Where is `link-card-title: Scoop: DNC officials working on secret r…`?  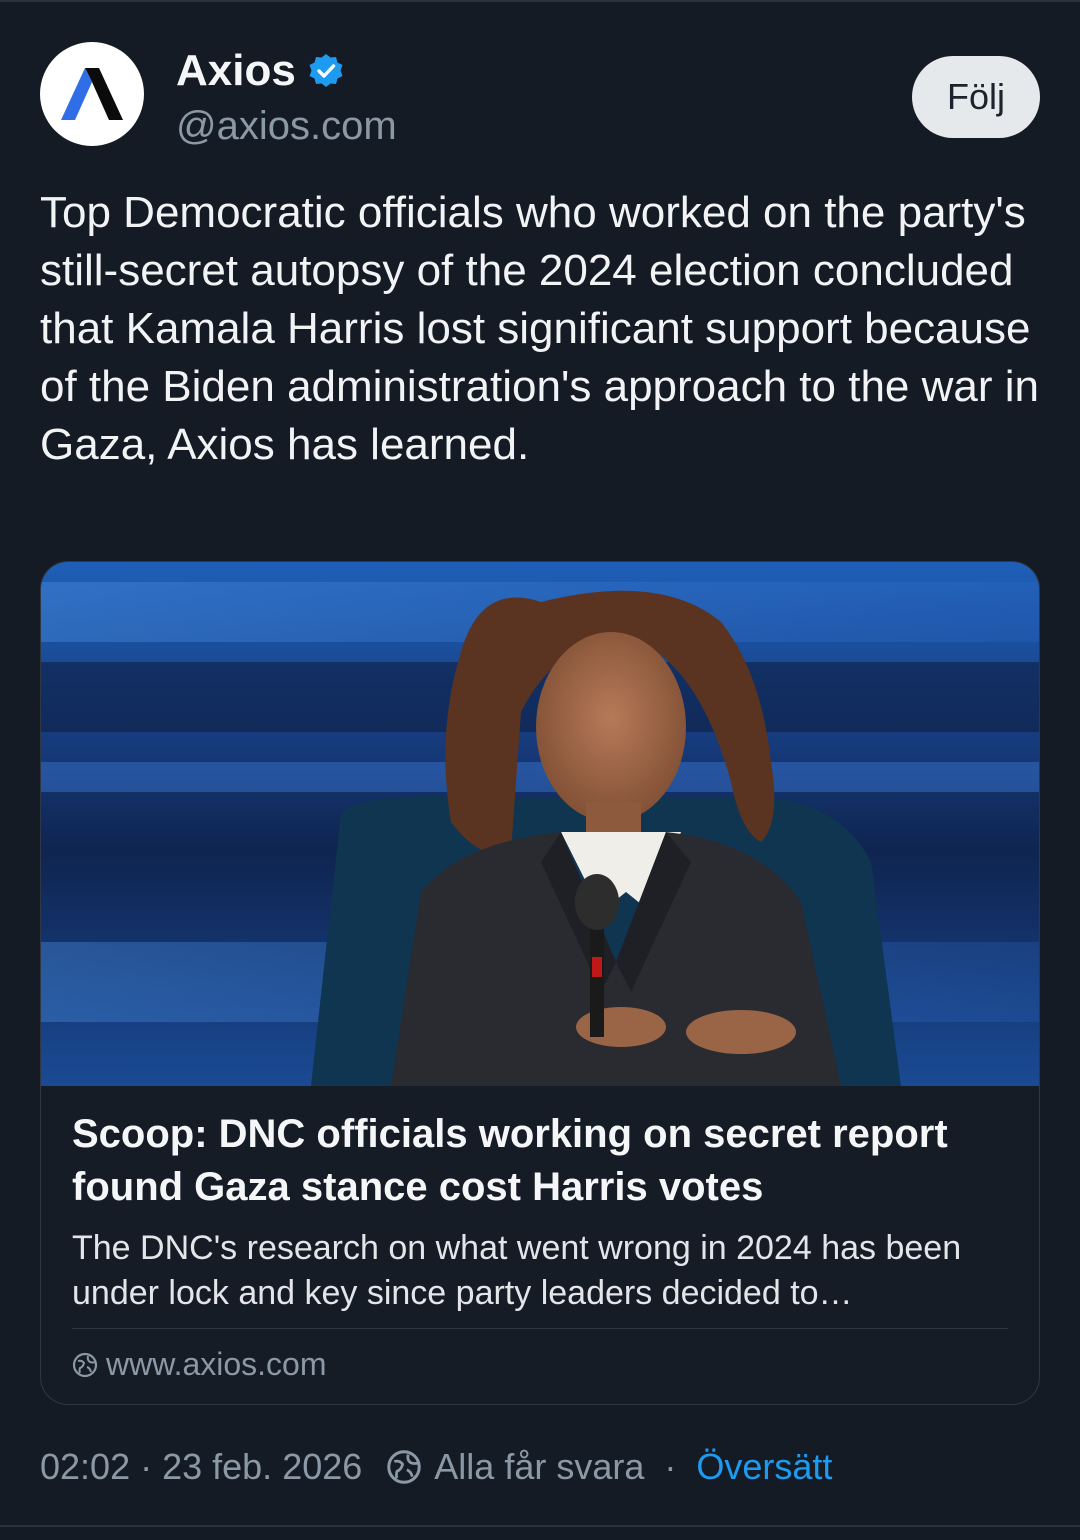 link-card-title: Scoop: DNC officials working on secret r… is located at coordinates (547, 1161).